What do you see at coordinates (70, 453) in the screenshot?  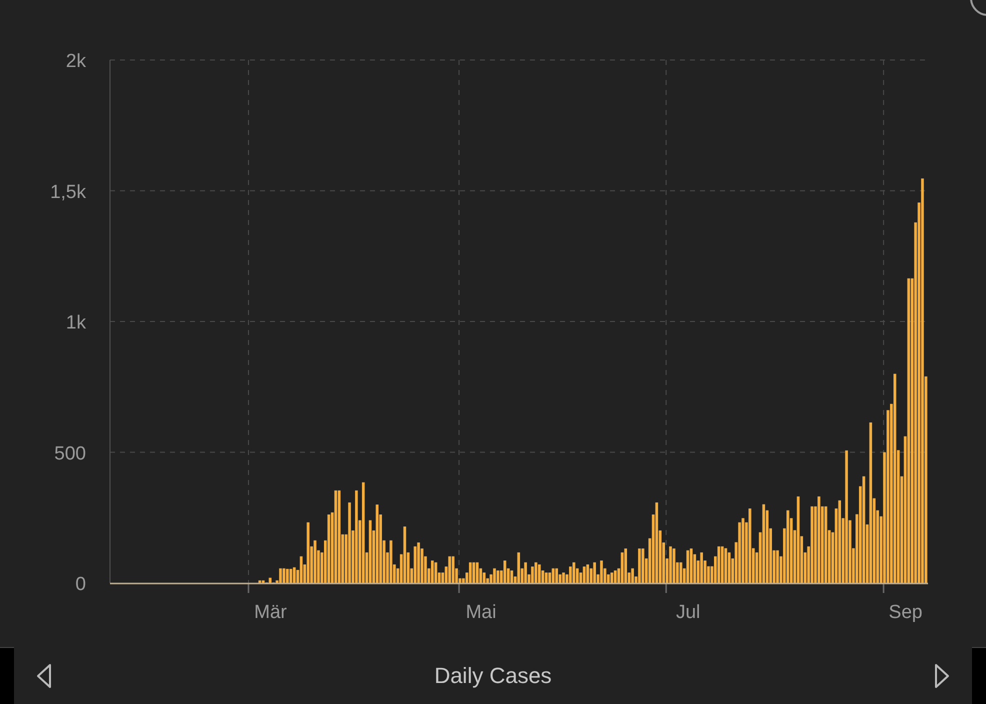 I see `y-axis-label: 500` at bounding box center [70, 453].